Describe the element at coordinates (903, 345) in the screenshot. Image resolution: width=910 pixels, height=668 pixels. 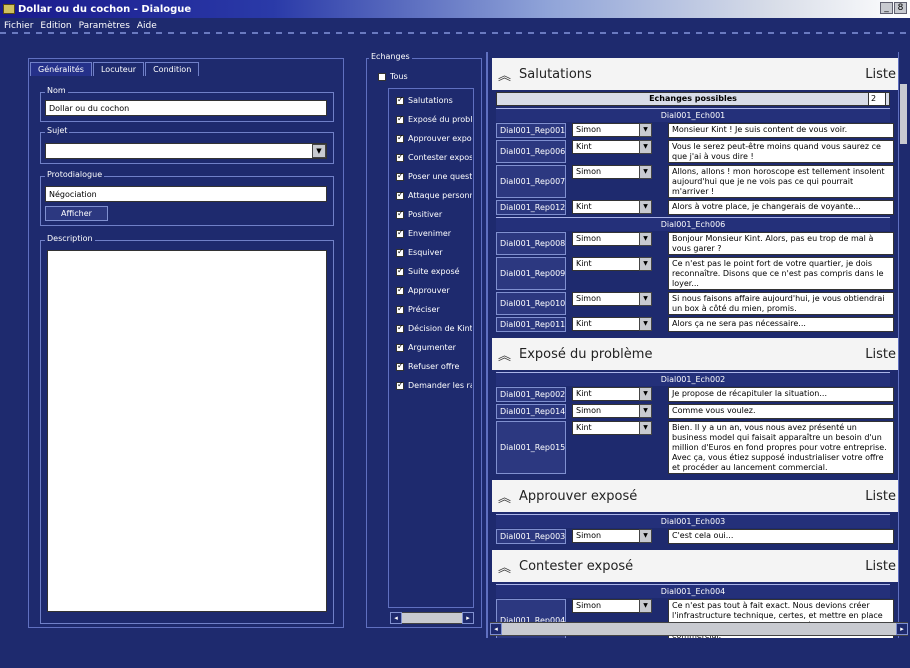
I see `exchanges-vscrollbar` at that location.